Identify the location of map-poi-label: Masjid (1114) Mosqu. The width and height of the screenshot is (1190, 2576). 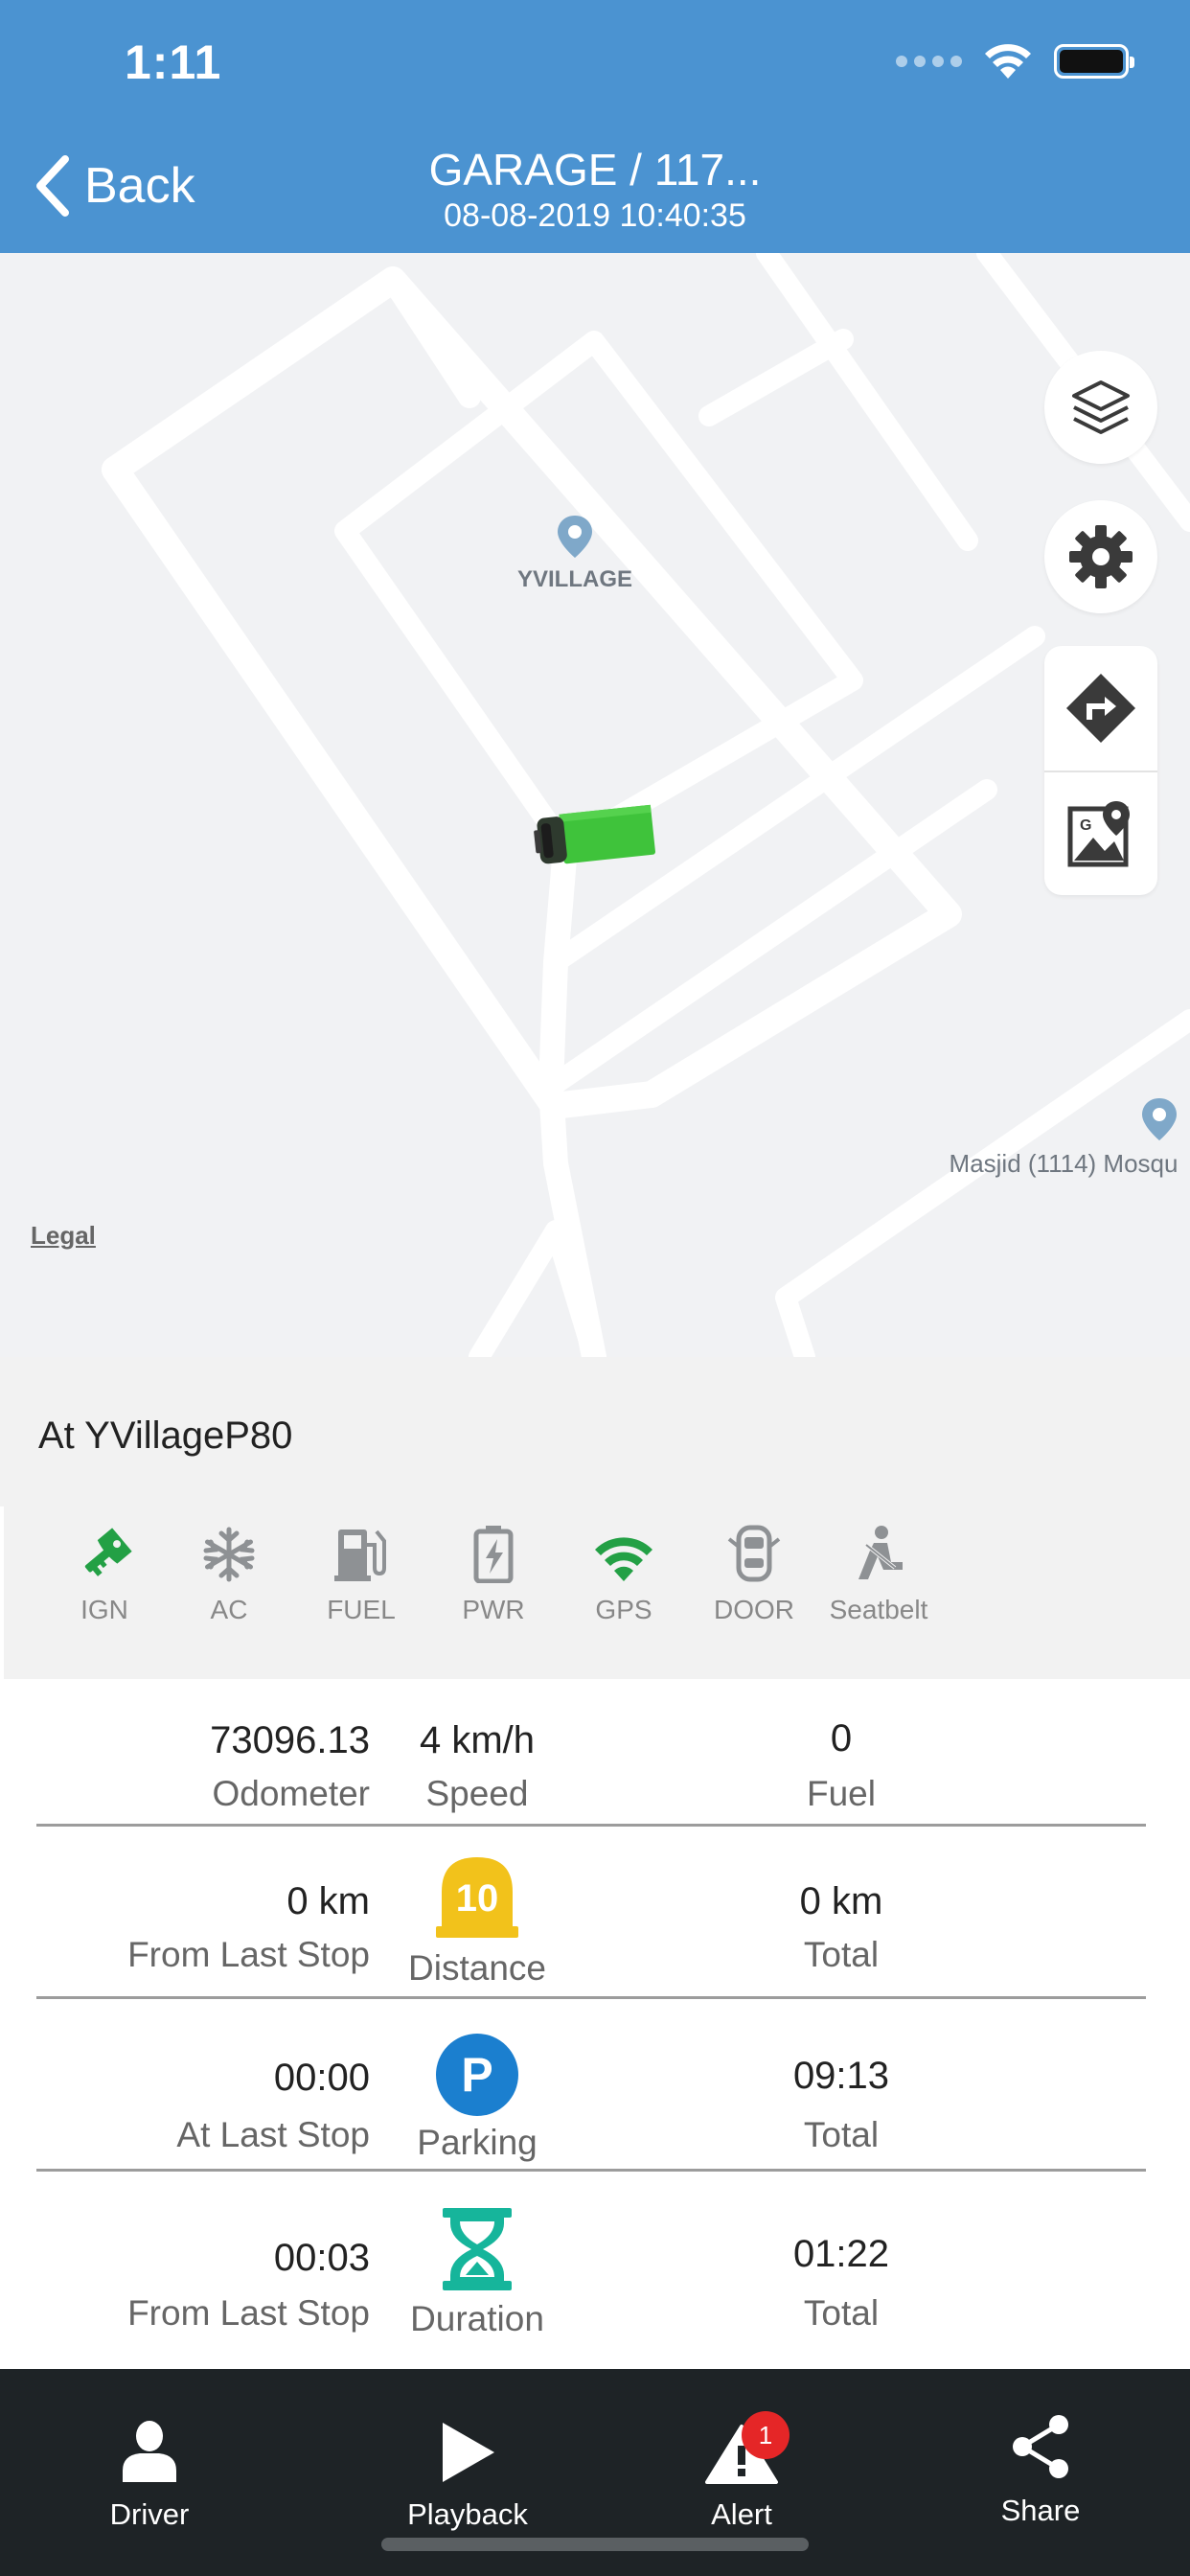
(1064, 1163).